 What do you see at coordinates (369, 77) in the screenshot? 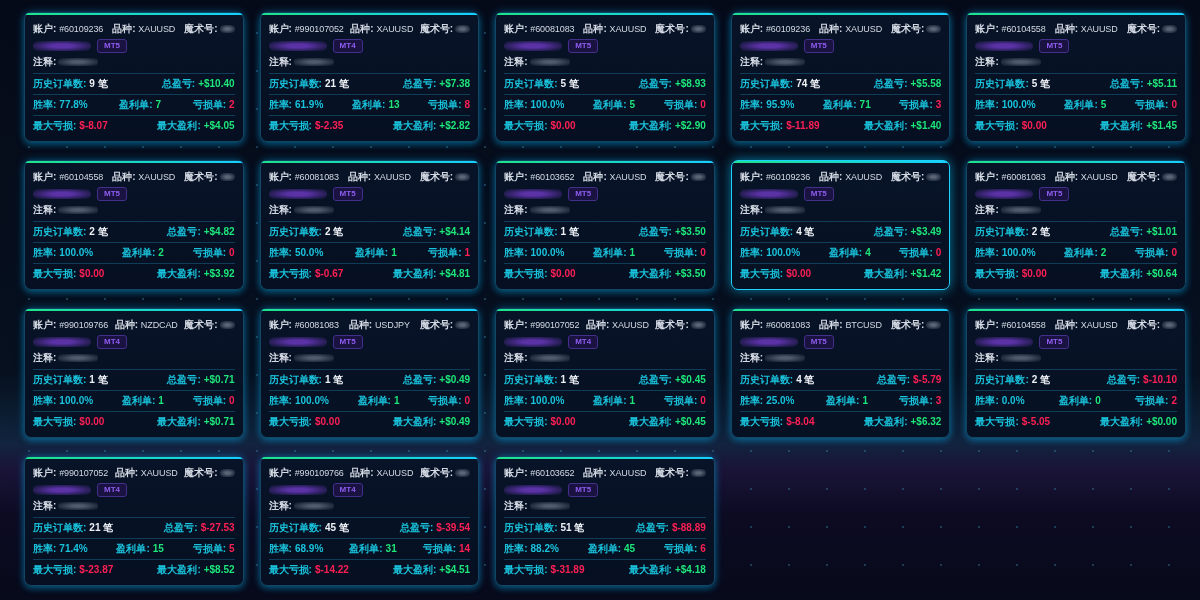
I see `account-card: 账户: #990107052 品种: XAUUSD 魔术号: MT4 注释: 历史订单数: 21 笔 总盈亏: +$7.38 胜率: 61.9% 盈利单: 13 亏损单: 8 最大亏损: $-2.35 最大盈利: +$2.82` at bounding box center [369, 77].